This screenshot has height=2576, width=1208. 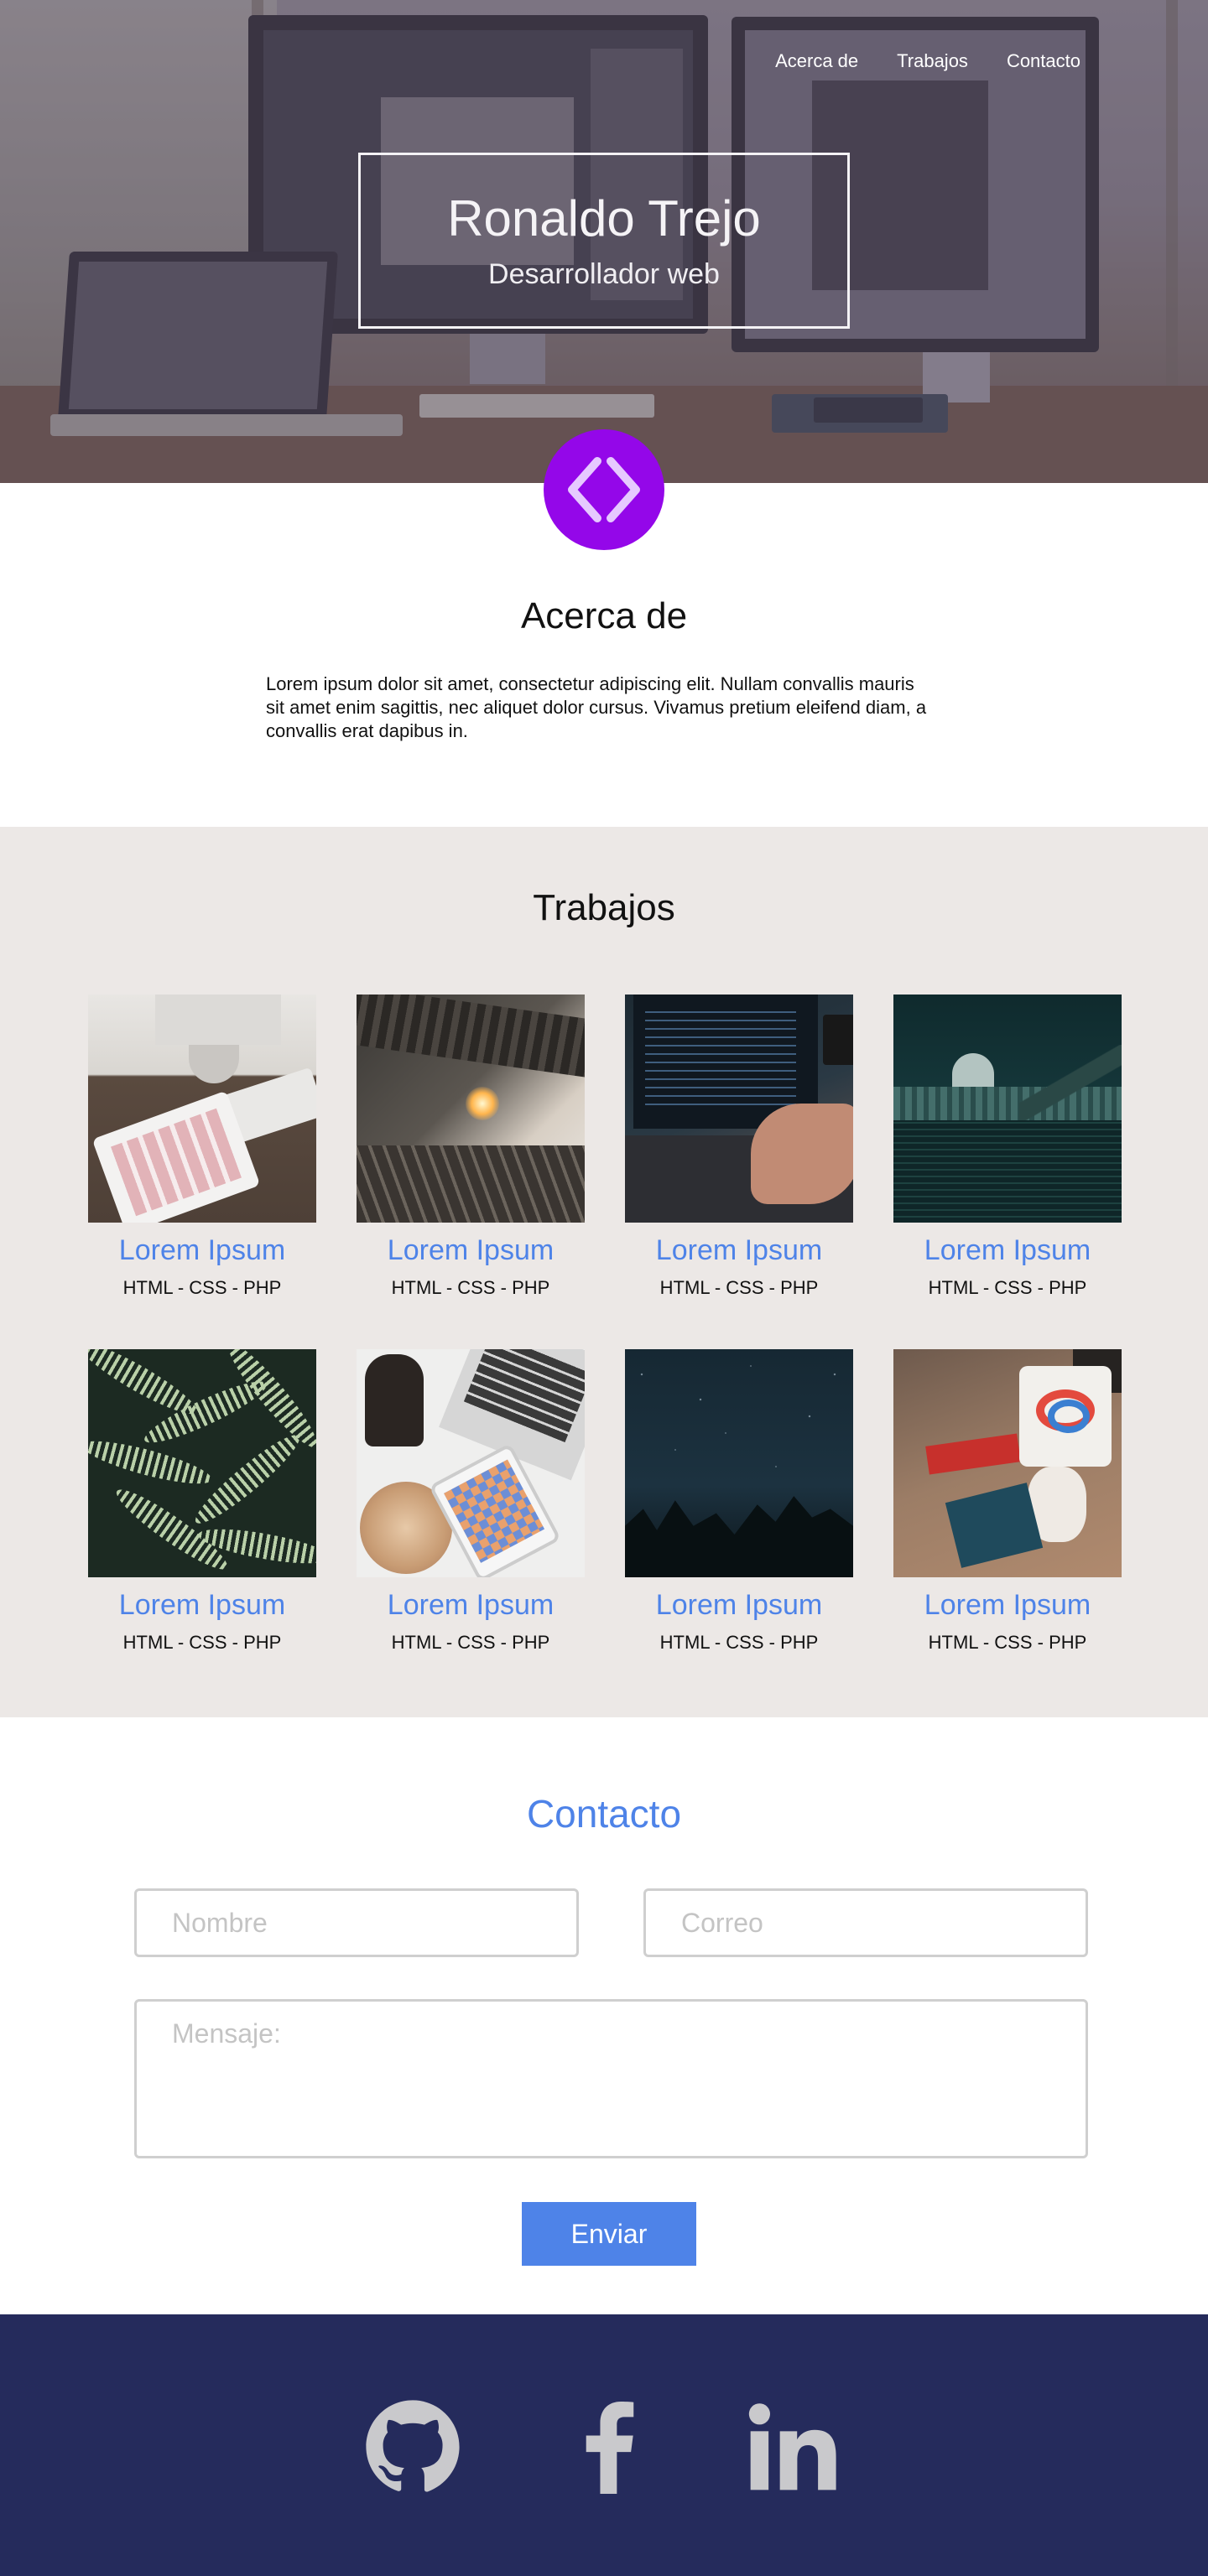 What do you see at coordinates (1007, 1109) in the screenshot?
I see `work-thumbnail-city` at bounding box center [1007, 1109].